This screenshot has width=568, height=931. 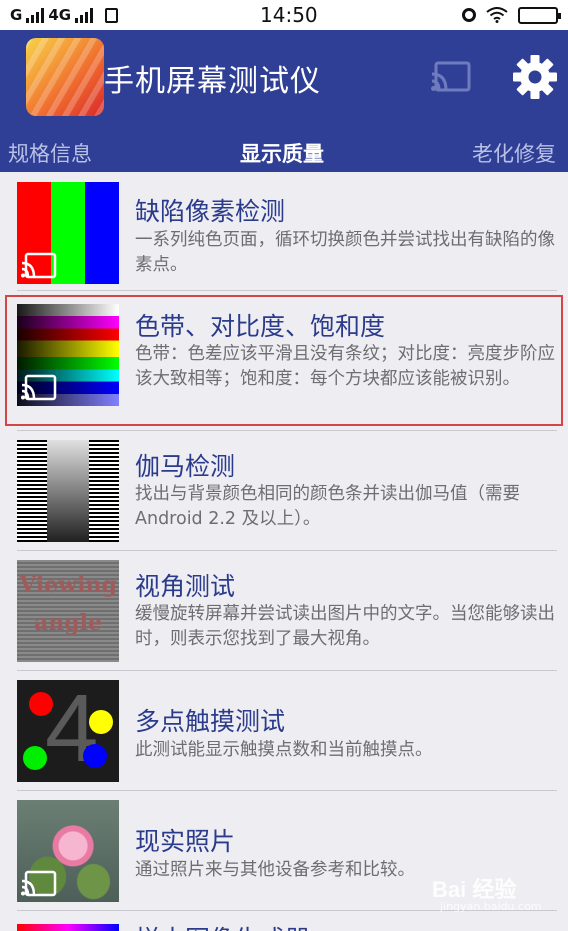 What do you see at coordinates (68, 491) in the screenshot?
I see `gamma-thumbnail` at bounding box center [68, 491].